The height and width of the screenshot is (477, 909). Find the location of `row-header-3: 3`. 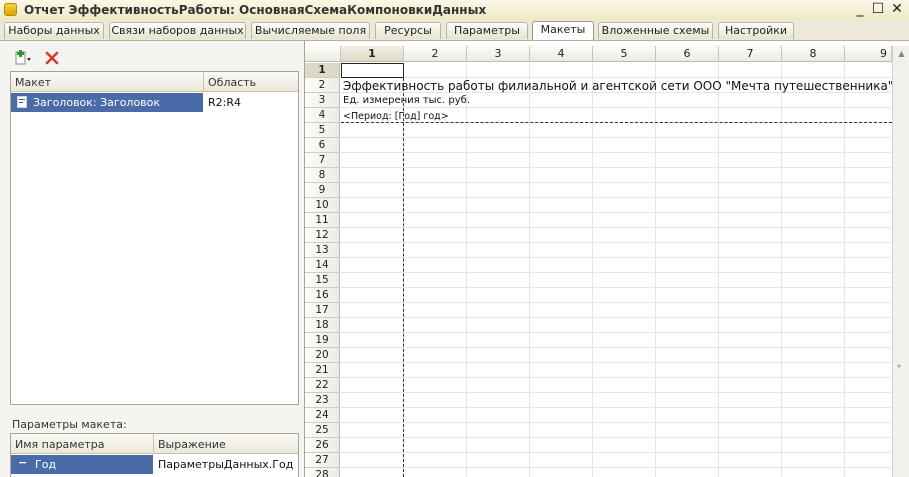

row-header-3: 3 is located at coordinates (322, 100).